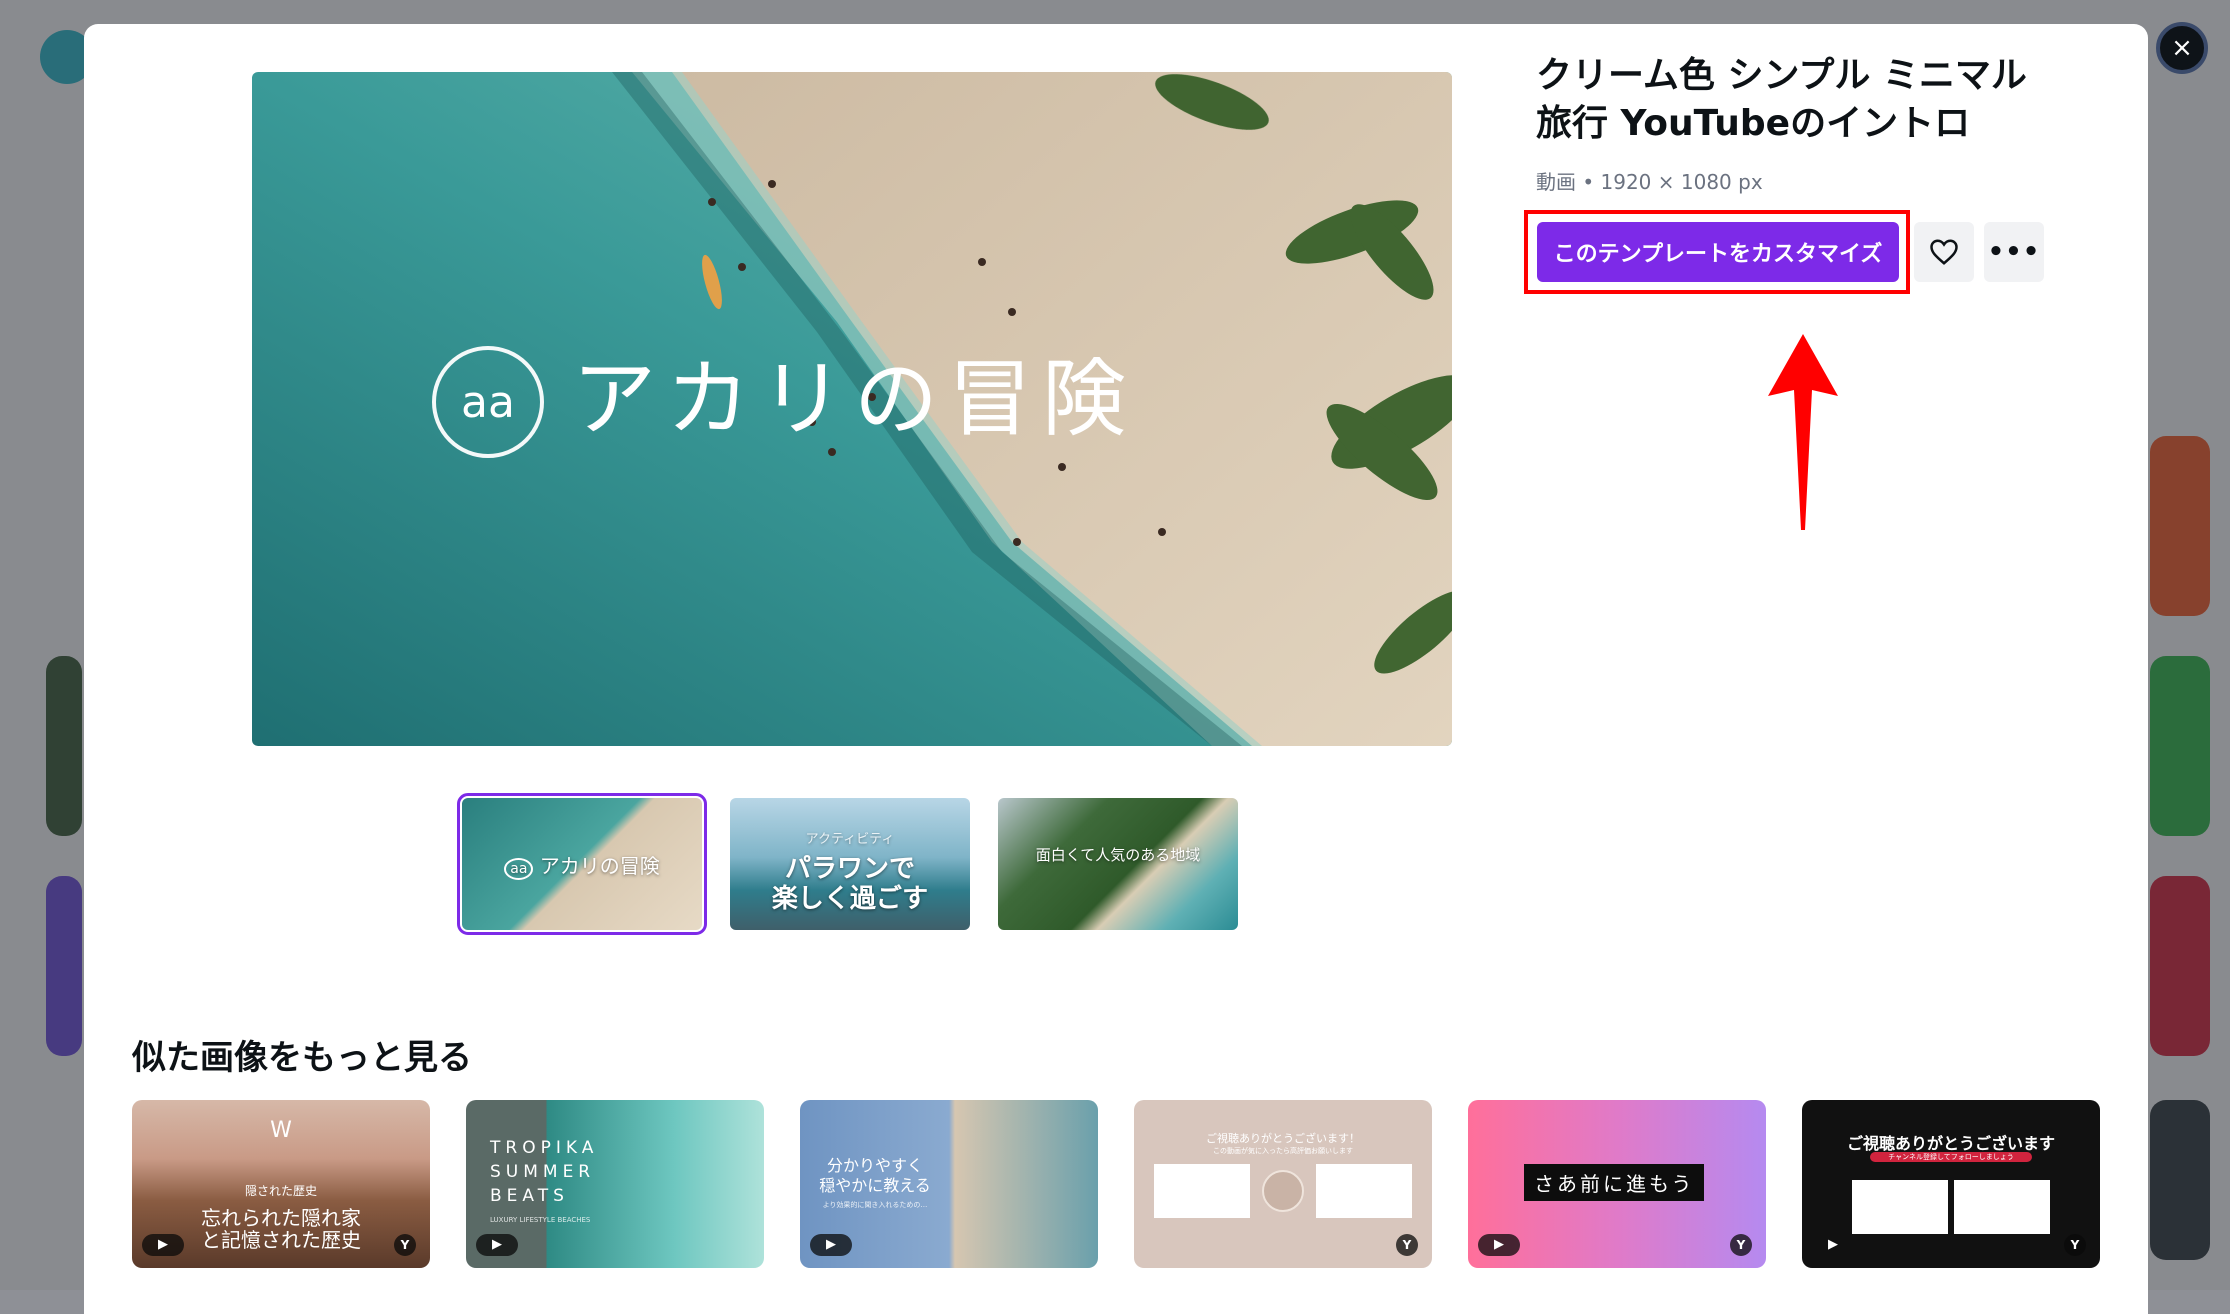 The width and height of the screenshot is (2230, 1314). Describe the element at coordinates (1781, 99) in the screenshot. I see `template-title: クリーム色 シンプル ミニマル 旅行 YouTubeのイントロ` at that location.